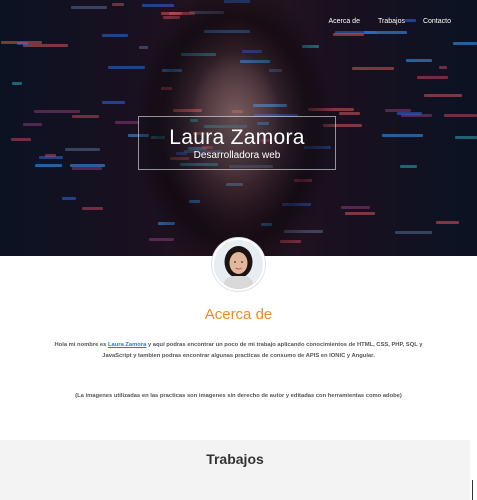 This screenshot has height=500, width=477. Describe the element at coordinates (235, 470) in the screenshot. I see `jobs-section` at that location.